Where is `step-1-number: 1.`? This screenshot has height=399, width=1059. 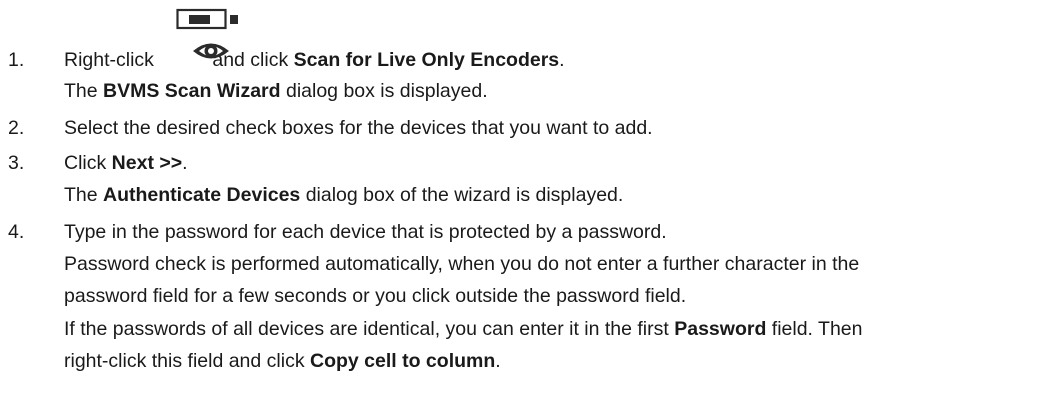 step-1-number: 1. is located at coordinates (16, 60).